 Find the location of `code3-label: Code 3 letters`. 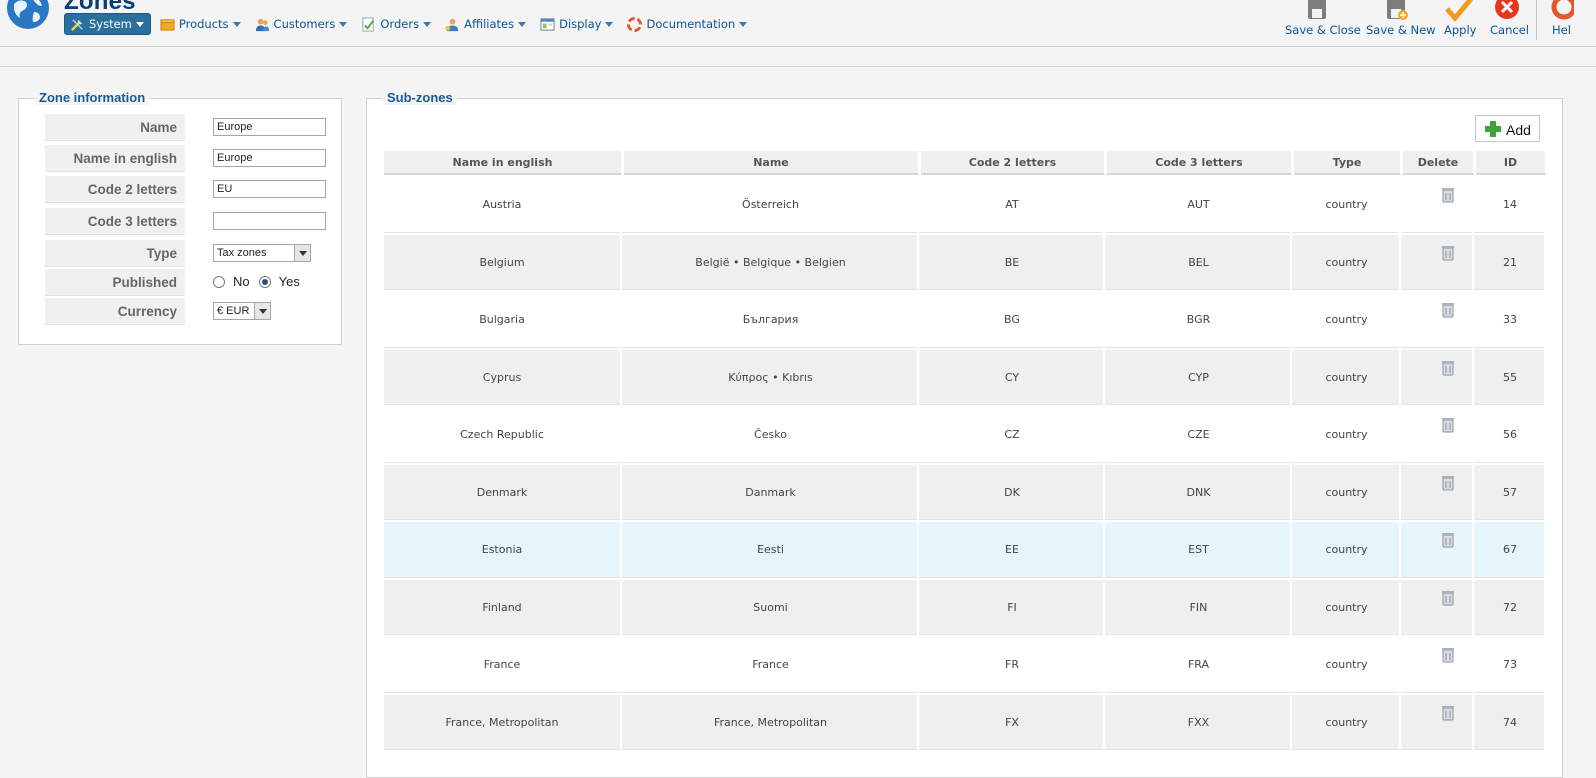

code3-label: Code 3 letters is located at coordinates (115, 221).